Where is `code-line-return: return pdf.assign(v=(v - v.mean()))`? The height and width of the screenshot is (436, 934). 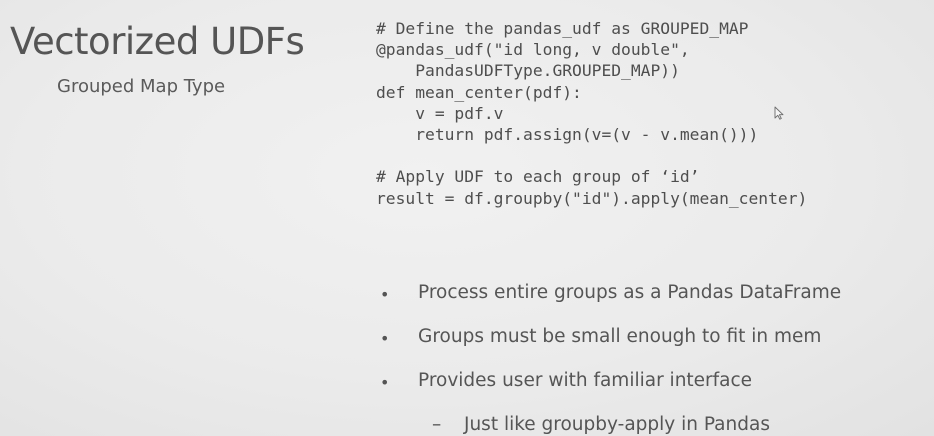 code-line-return: return pdf.assign(v=(v - v.mean())) is located at coordinates (567, 134).